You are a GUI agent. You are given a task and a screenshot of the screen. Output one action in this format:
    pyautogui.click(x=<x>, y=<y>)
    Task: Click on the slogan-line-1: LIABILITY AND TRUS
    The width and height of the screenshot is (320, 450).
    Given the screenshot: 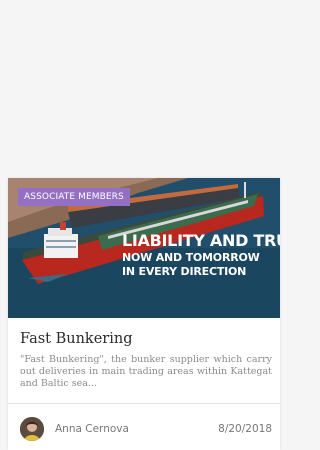 What is the action you would take?
    pyautogui.click(x=201, y=240)
    